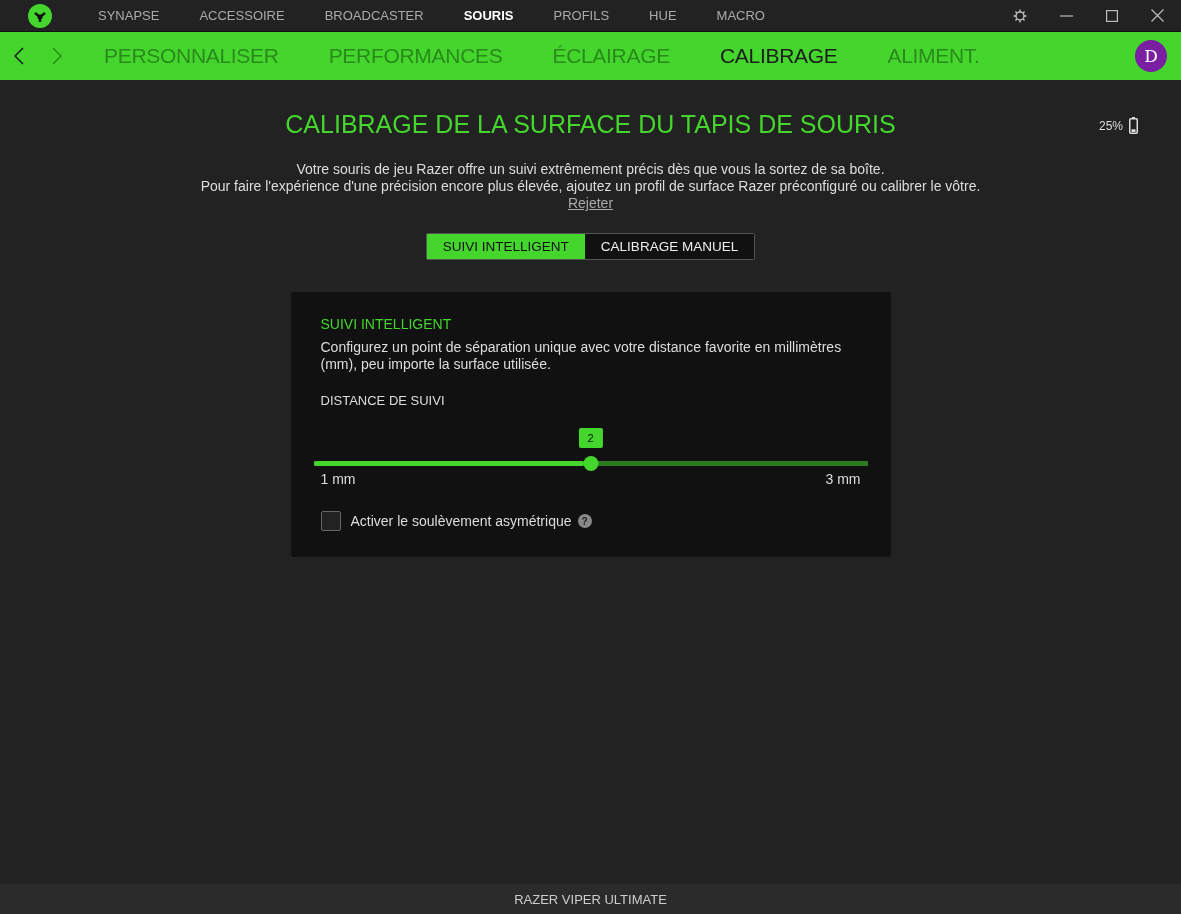 Image resolution: width=1181 pixels, height=914 pixels. Describe the element at coordinates (383, 400) in the screenshot. I see `slider-label: DISTANCE DE SUIVI` at that location.